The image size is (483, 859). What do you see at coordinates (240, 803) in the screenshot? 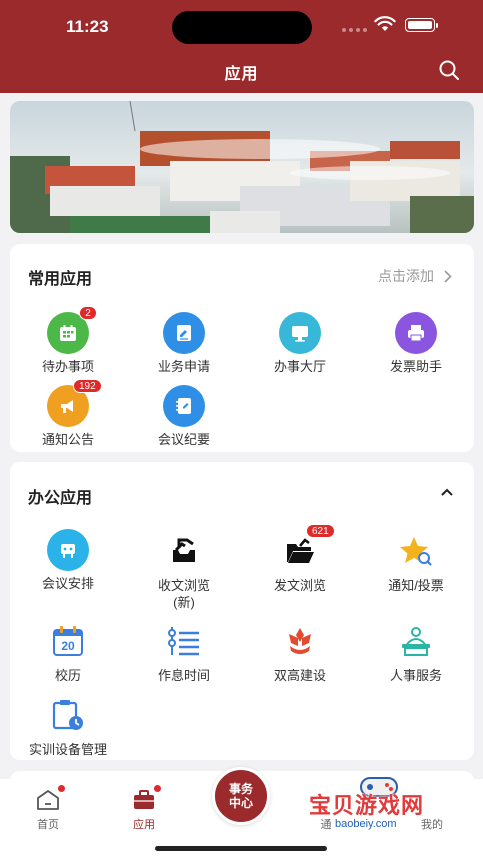
I see `center-button-line2: 中心` at bounding box center [240, 803].